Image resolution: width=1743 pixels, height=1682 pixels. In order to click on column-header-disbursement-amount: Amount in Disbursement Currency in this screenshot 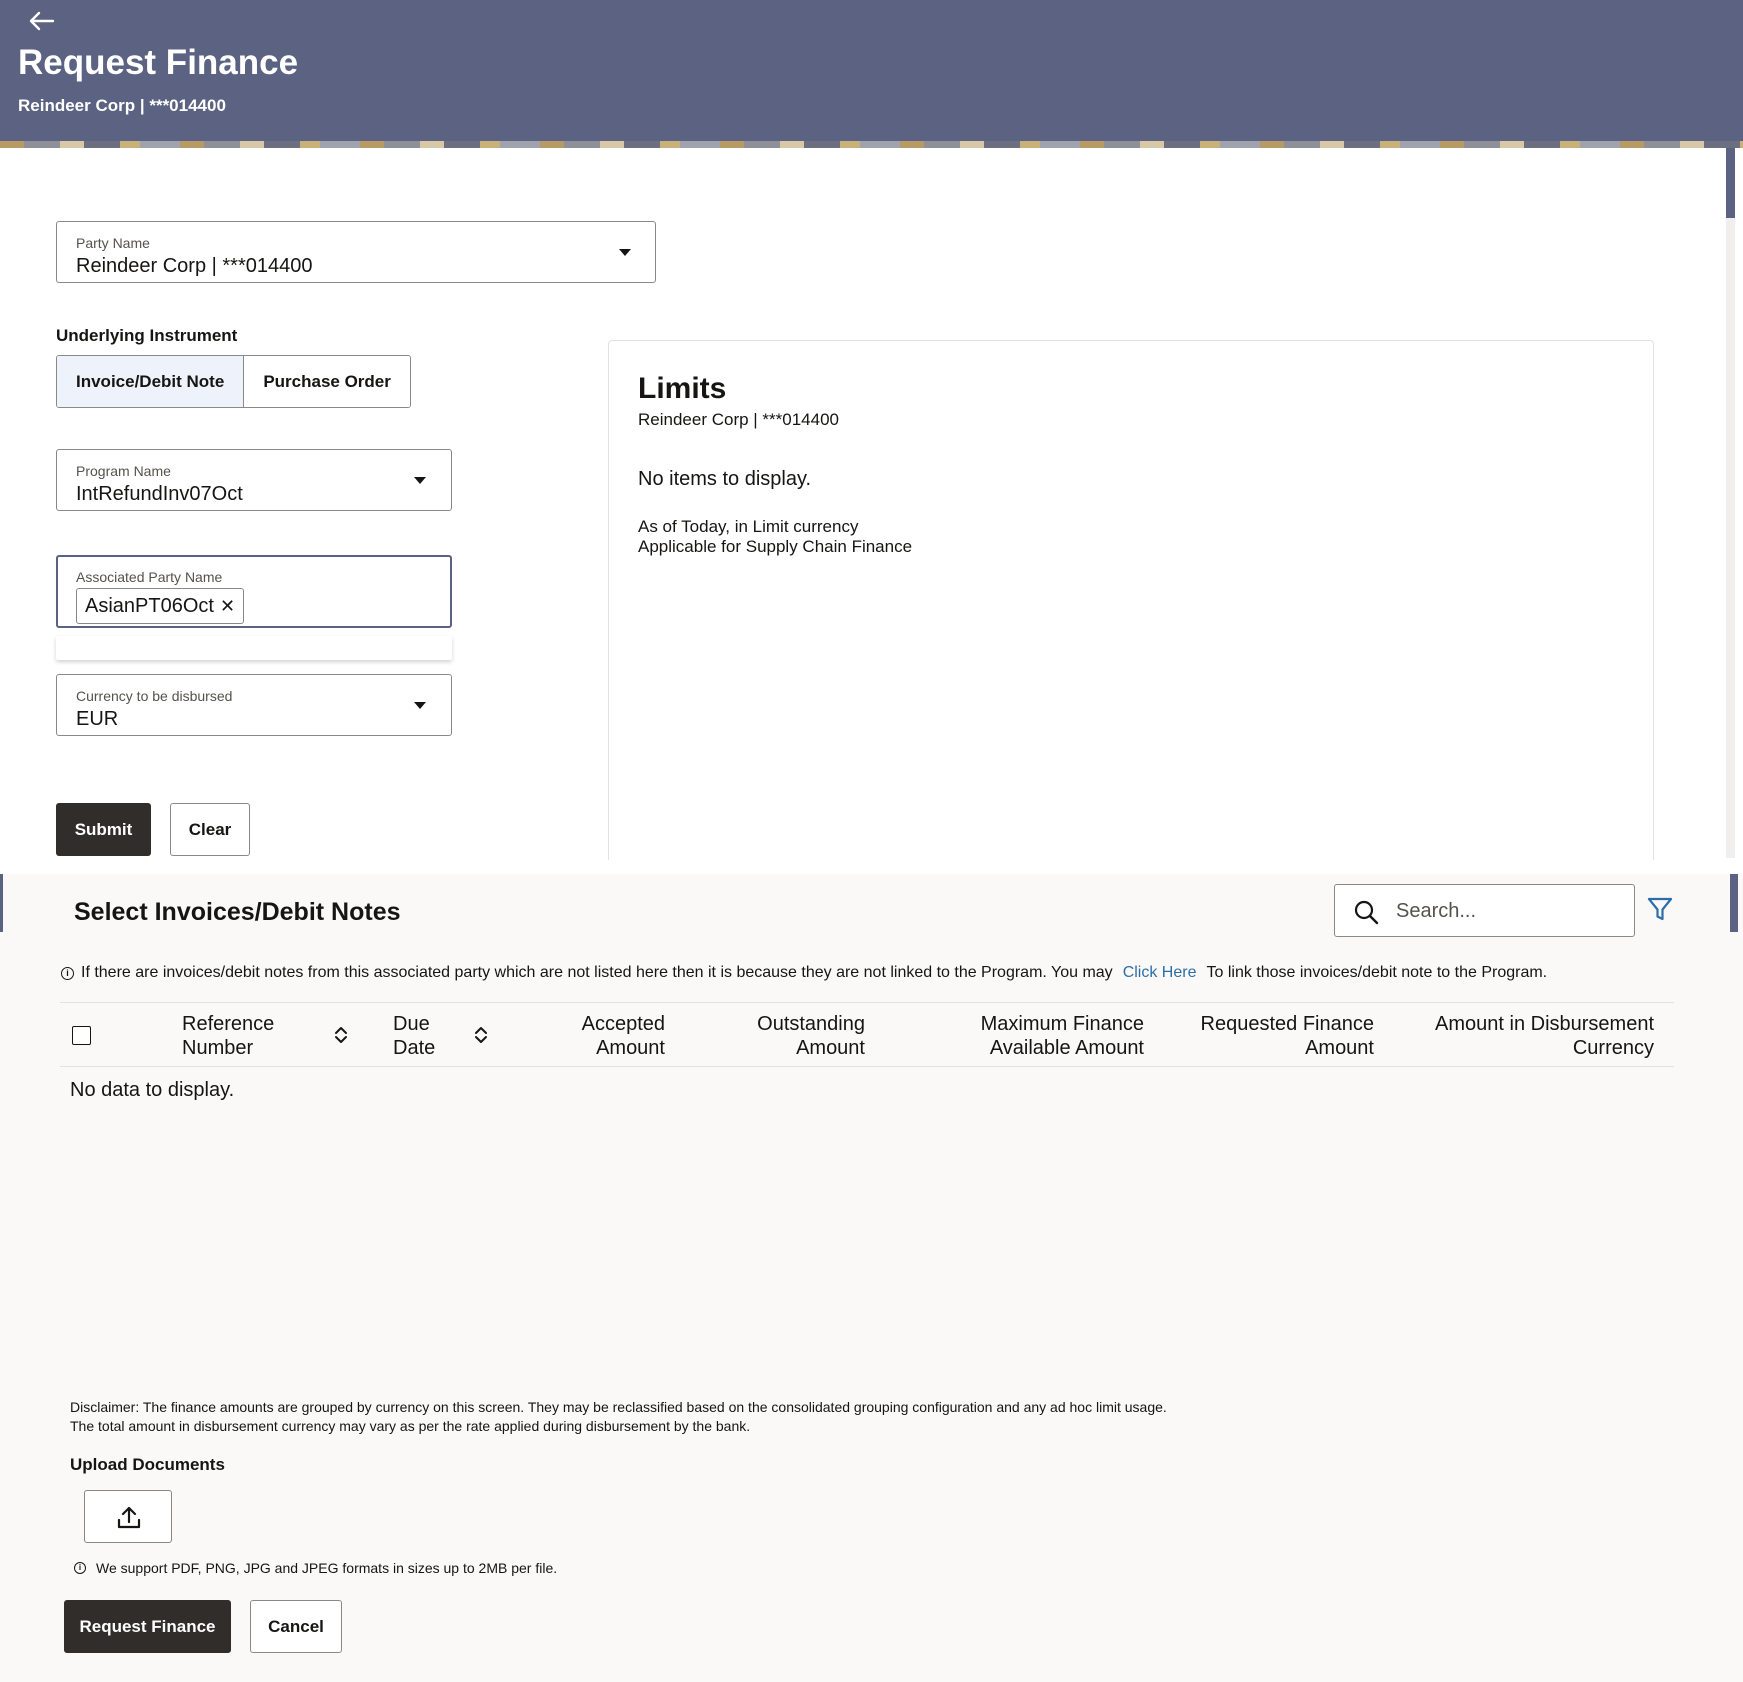, I will do `click(1544, 1036)`.